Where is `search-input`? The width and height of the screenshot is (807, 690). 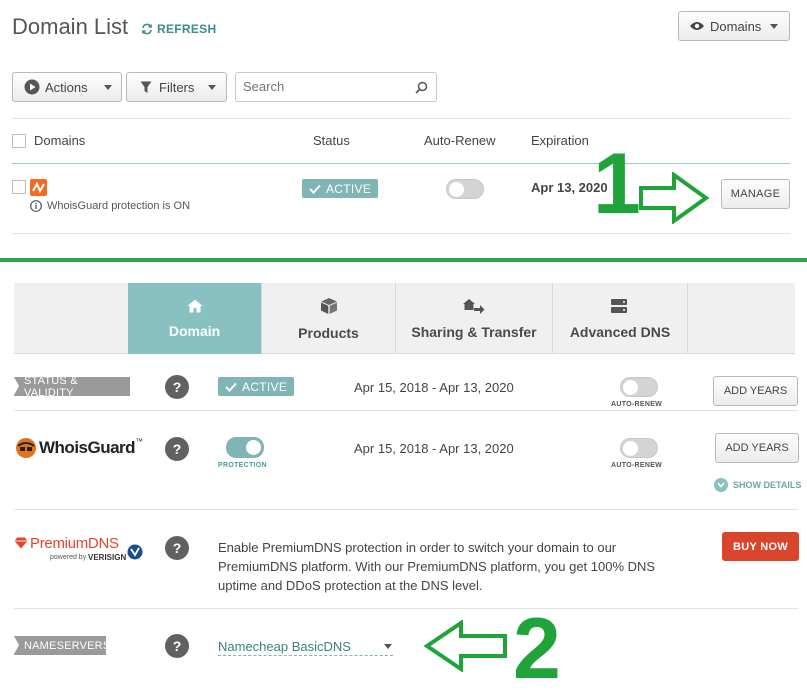
search-input is located at coordinates (323, 86).